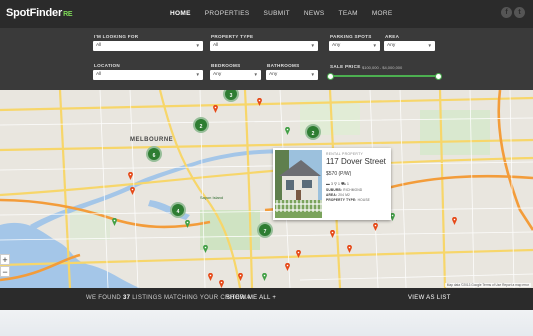 Image resolution: width=533 pixels, height=336 pixels. I want to click on map-cluster: 4, so click(178, 210).